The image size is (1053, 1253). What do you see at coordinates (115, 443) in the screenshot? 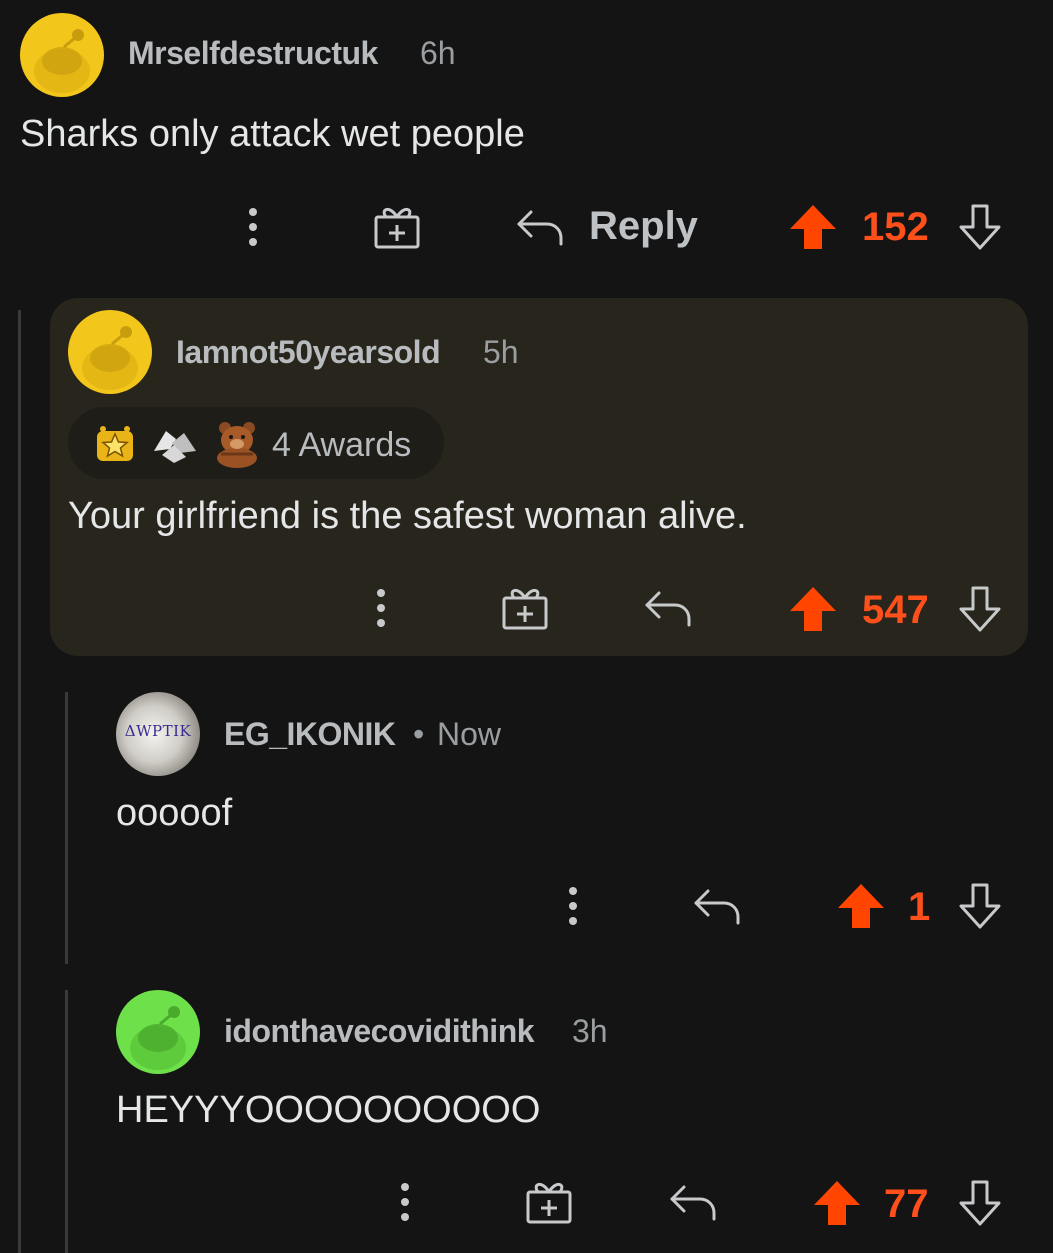
I see `star-award-icon` at bounding box center [115, 443].